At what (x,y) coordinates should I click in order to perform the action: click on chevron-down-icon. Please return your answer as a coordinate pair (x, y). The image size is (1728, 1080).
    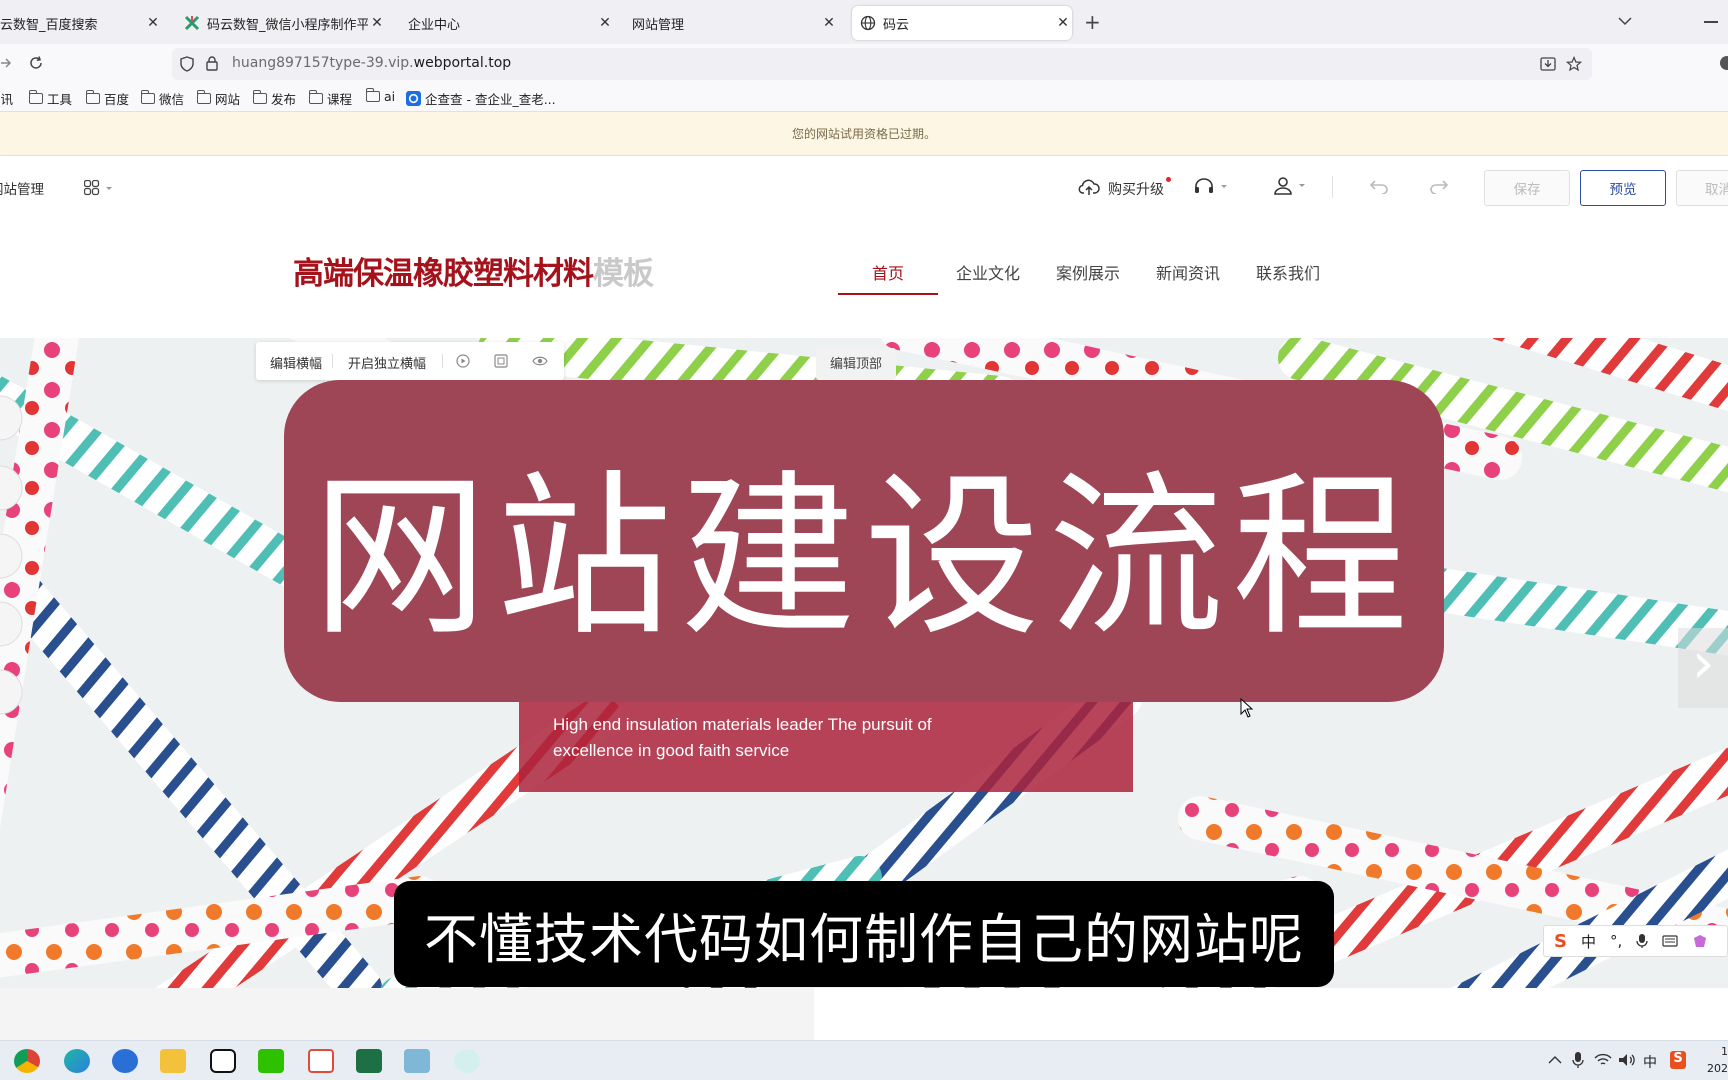
    Looking at the image, I should click on (1625, 21).